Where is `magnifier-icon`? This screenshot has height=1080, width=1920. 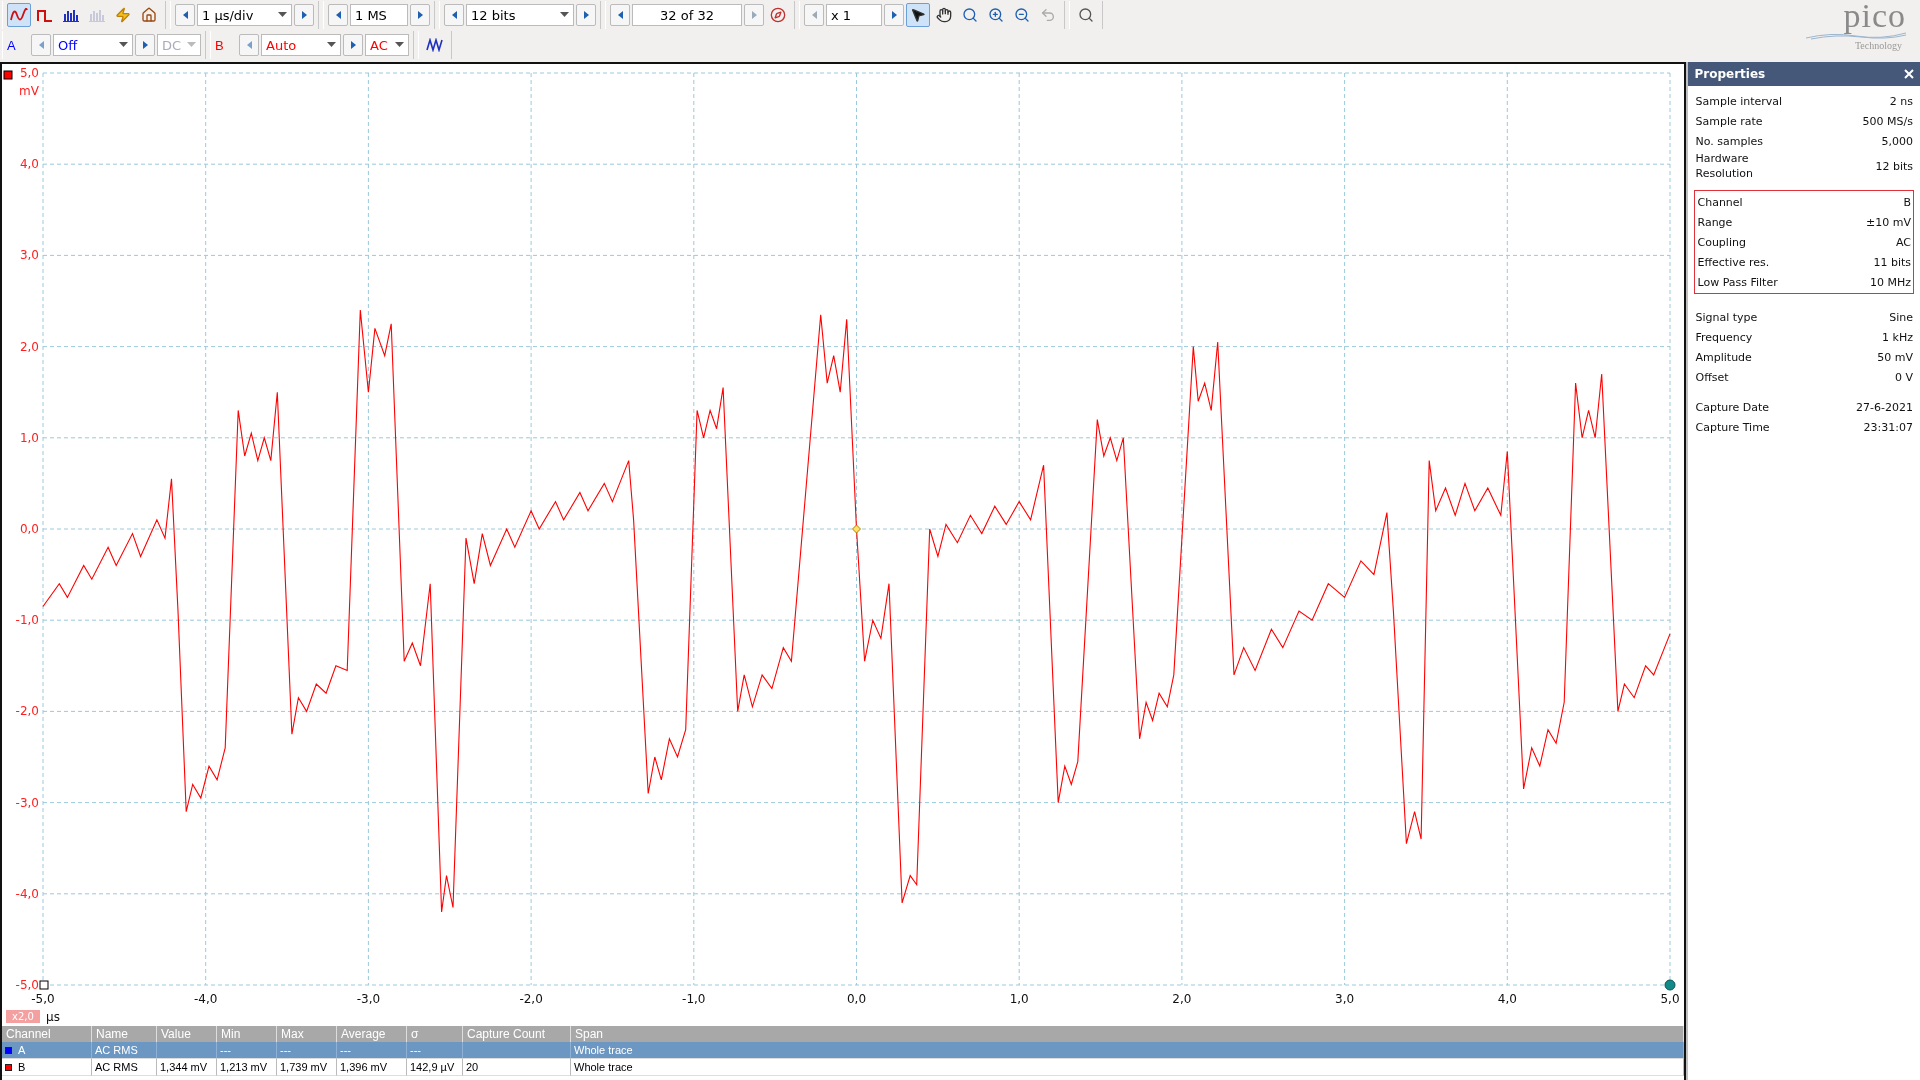 magnifier-icon is located at coordinates (1086, 15).